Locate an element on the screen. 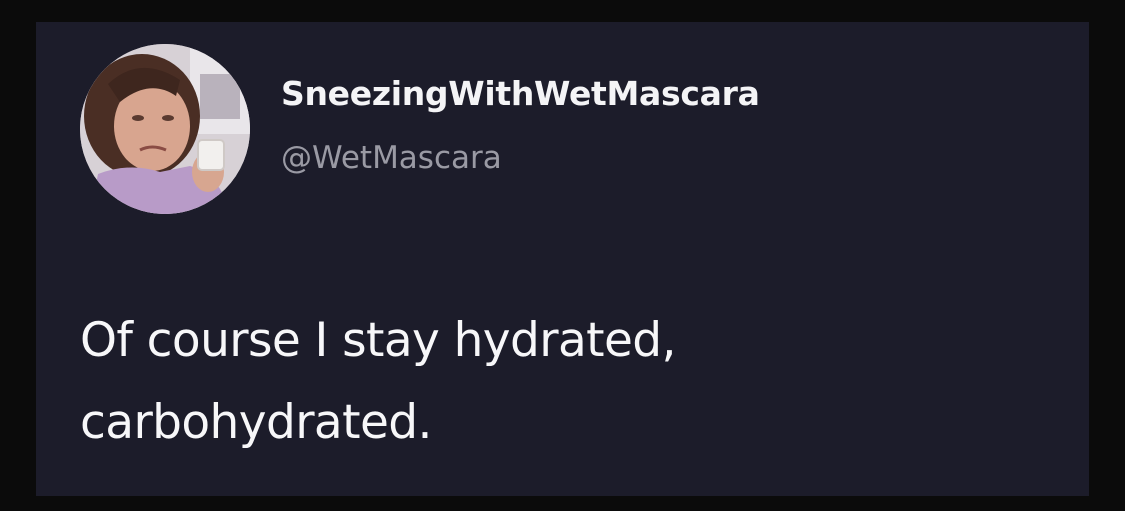  tweet-text-line: Of course I stay hydrated, is located at coordinates (378, 340).